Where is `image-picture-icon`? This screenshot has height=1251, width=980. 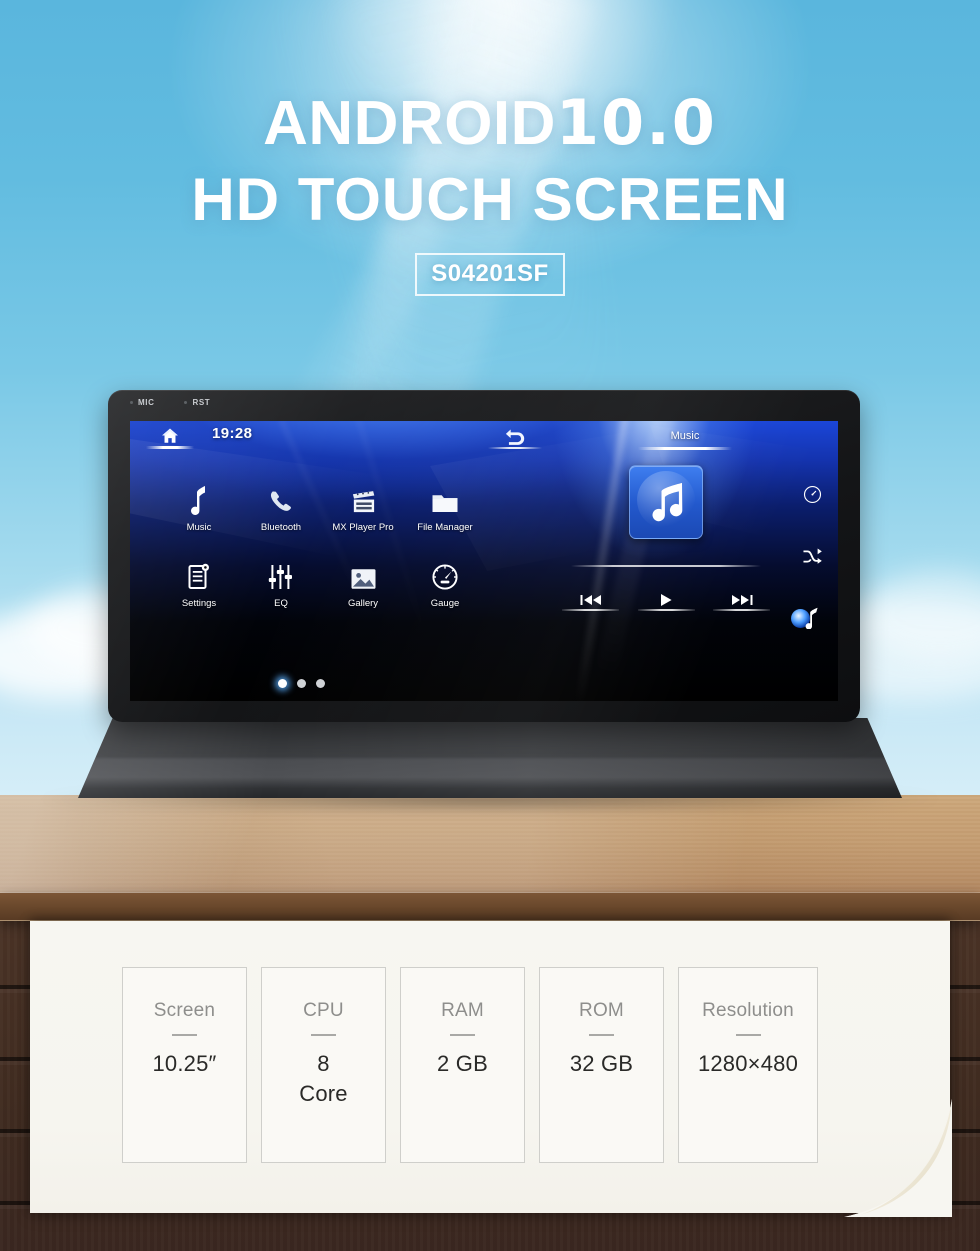
image-picture-icon is located at coordinates (363, 575).